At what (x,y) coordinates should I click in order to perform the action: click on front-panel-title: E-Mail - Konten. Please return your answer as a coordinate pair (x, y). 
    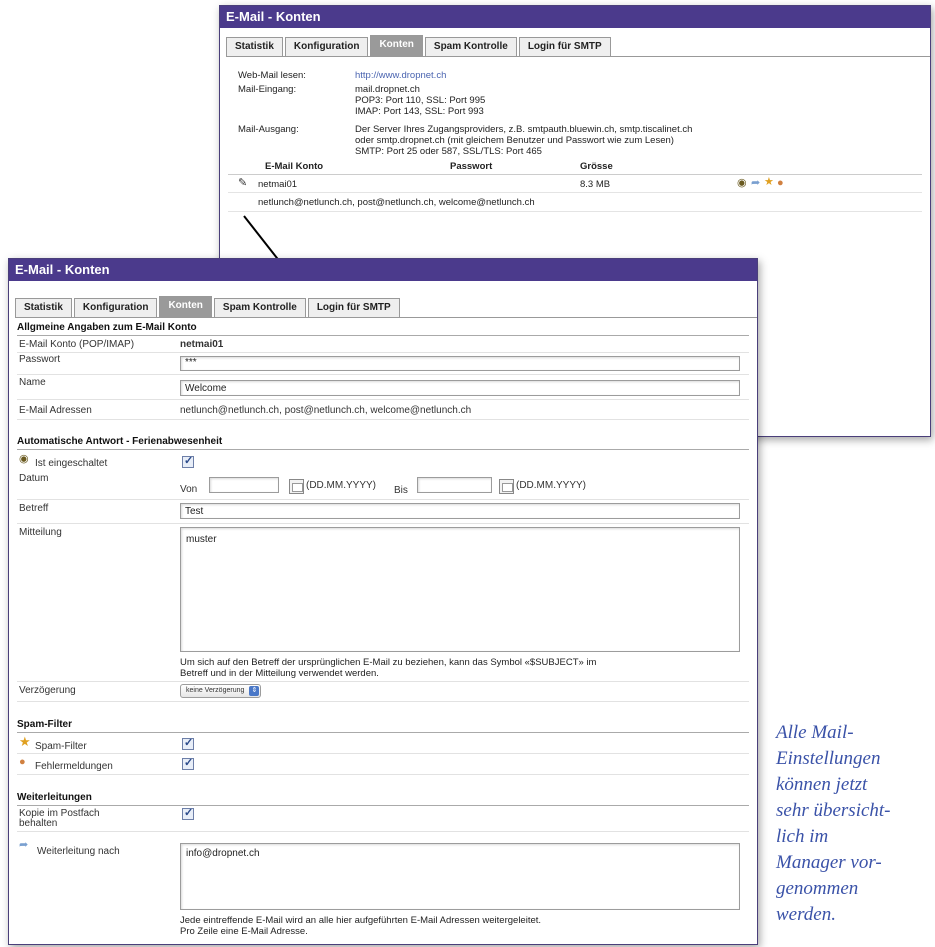
    Looking at the image, I should click on (383, 270).